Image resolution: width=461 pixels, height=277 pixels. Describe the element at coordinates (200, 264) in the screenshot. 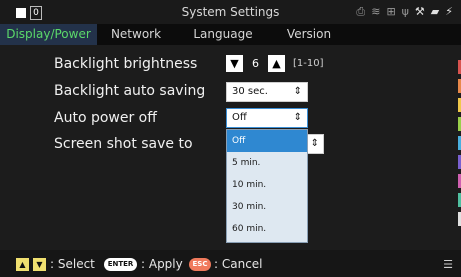

I see `esc-key-icon: ESC` at that location.